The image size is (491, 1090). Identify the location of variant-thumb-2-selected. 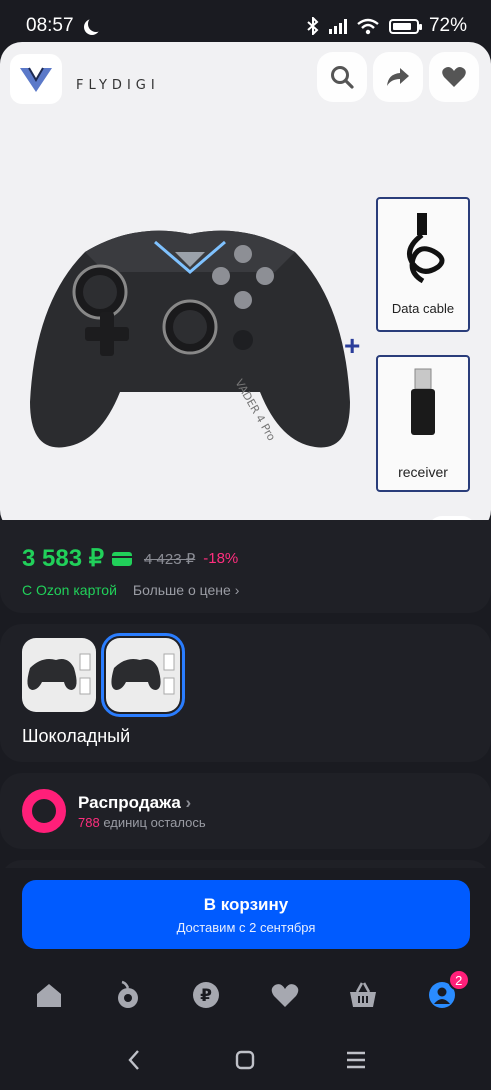
(143, 675).